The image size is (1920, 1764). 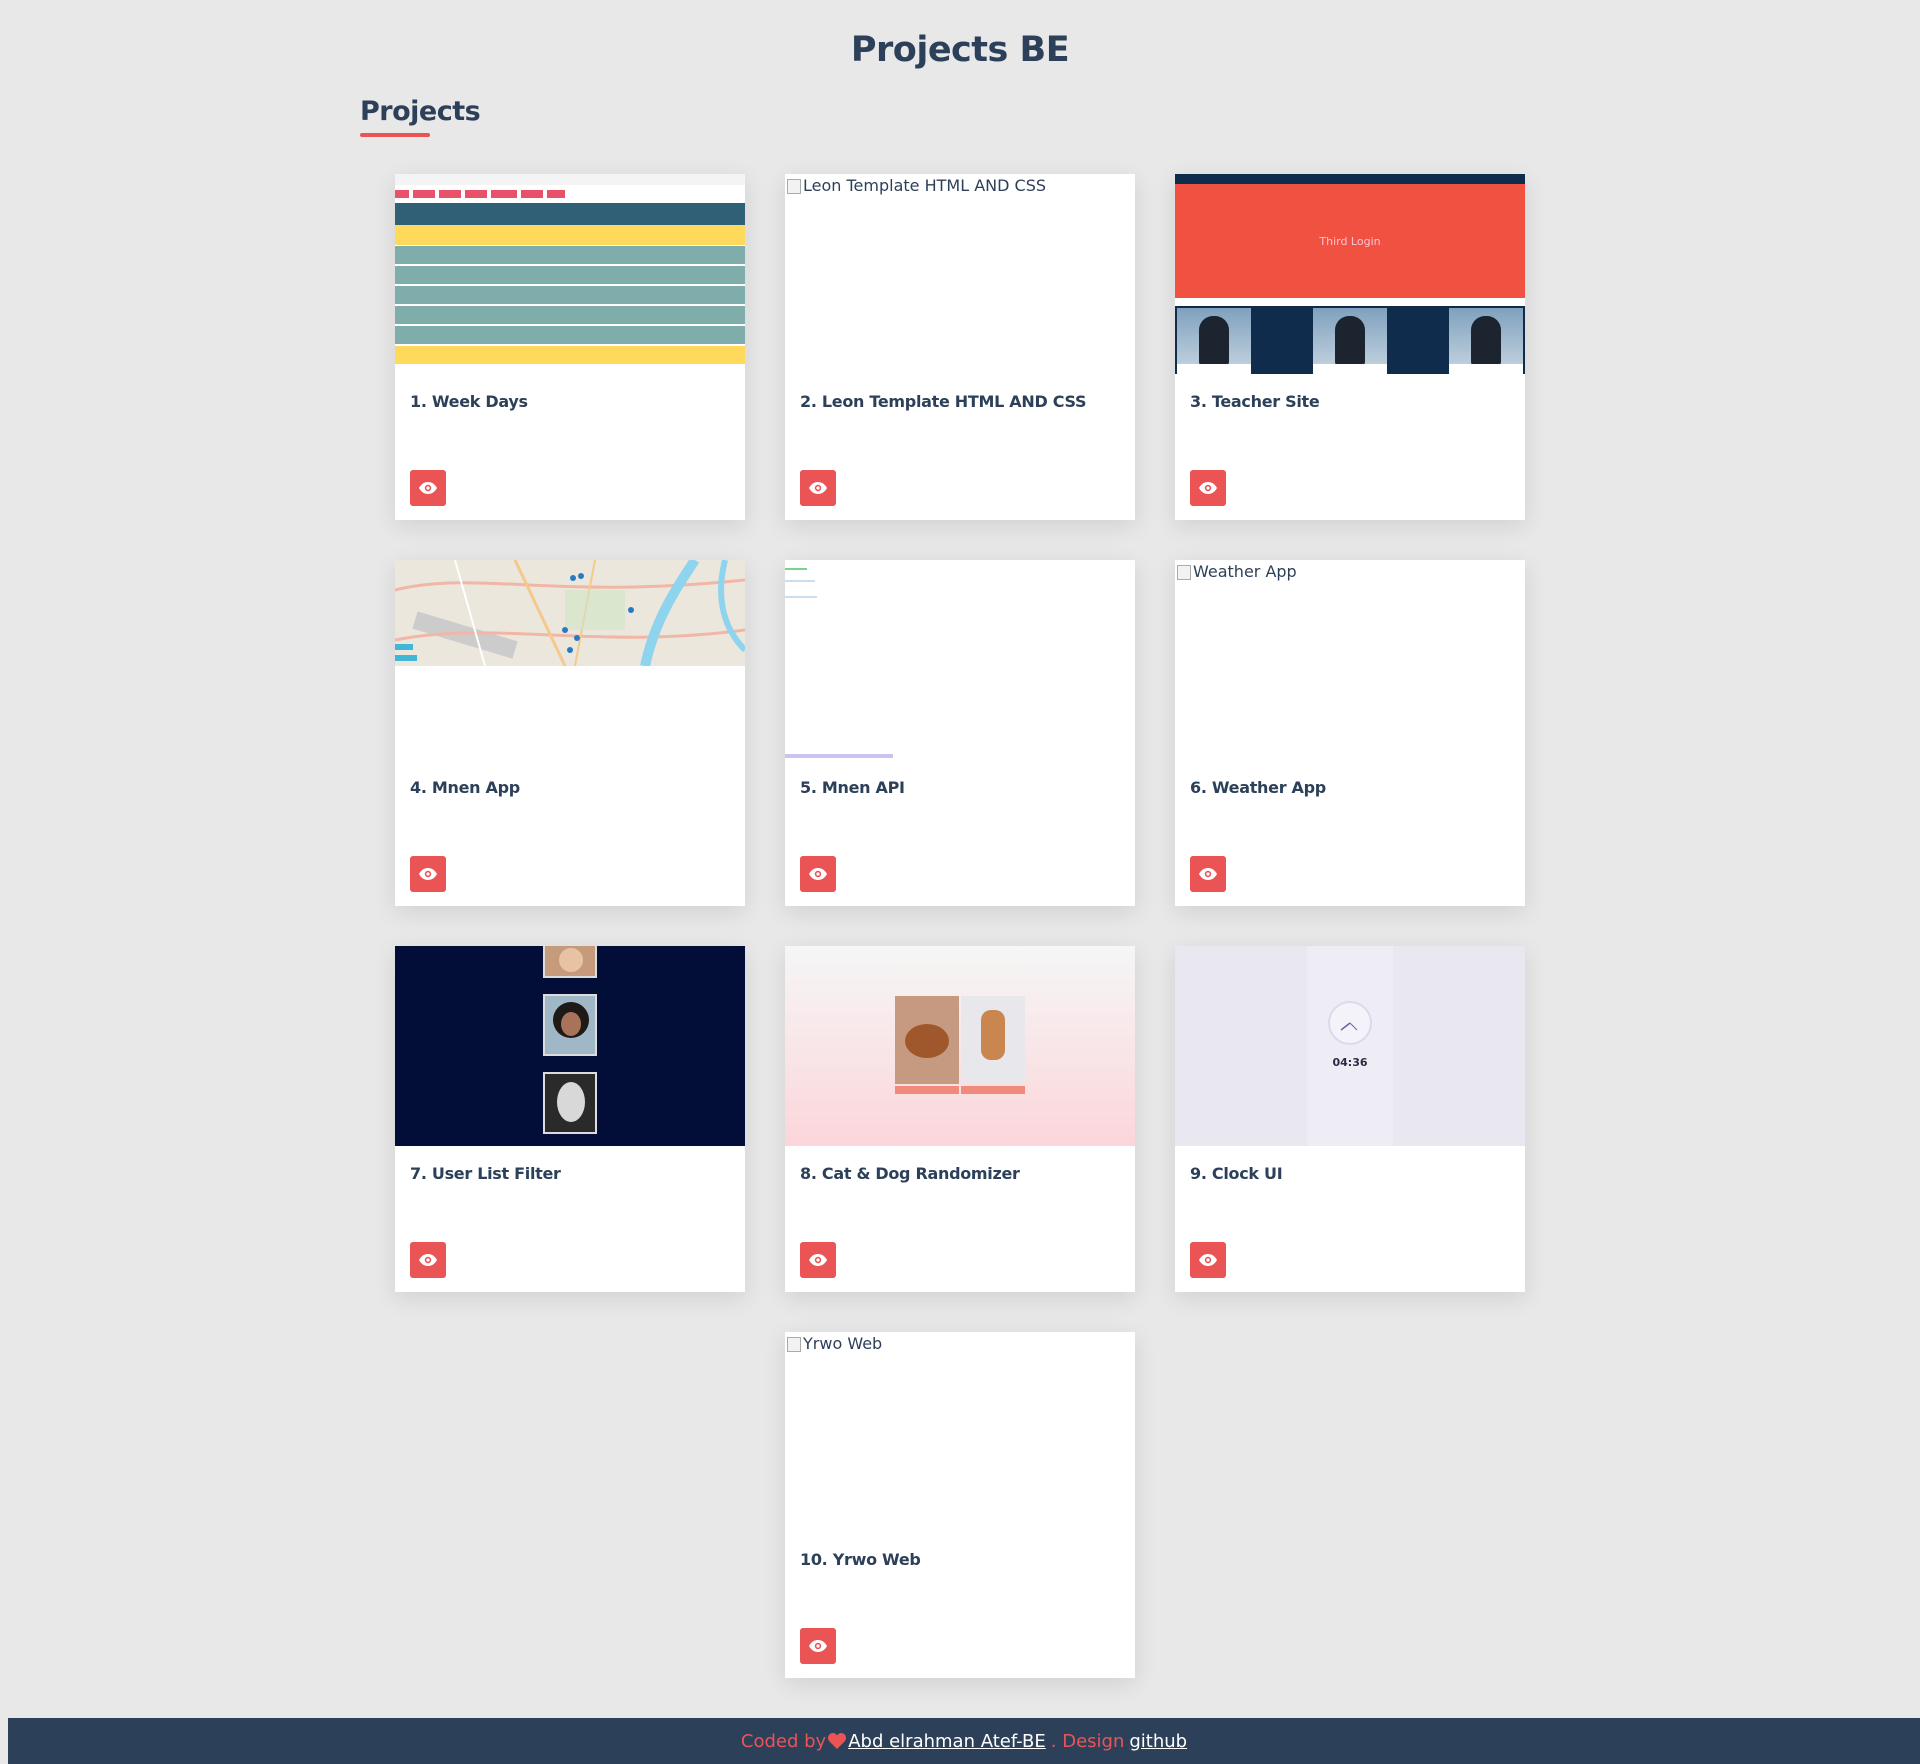 What do you see at coordinates (943, 401) in the screenshot?
I see `project-title: 2. Leon Template HTML AND CSS` at bounding box center [943, 401].